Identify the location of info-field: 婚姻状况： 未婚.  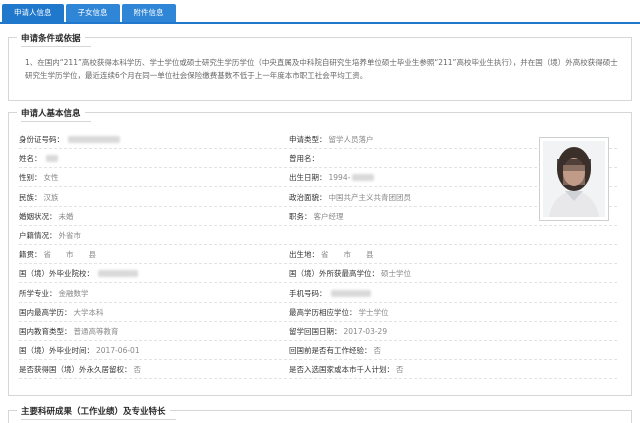
(46, 216).